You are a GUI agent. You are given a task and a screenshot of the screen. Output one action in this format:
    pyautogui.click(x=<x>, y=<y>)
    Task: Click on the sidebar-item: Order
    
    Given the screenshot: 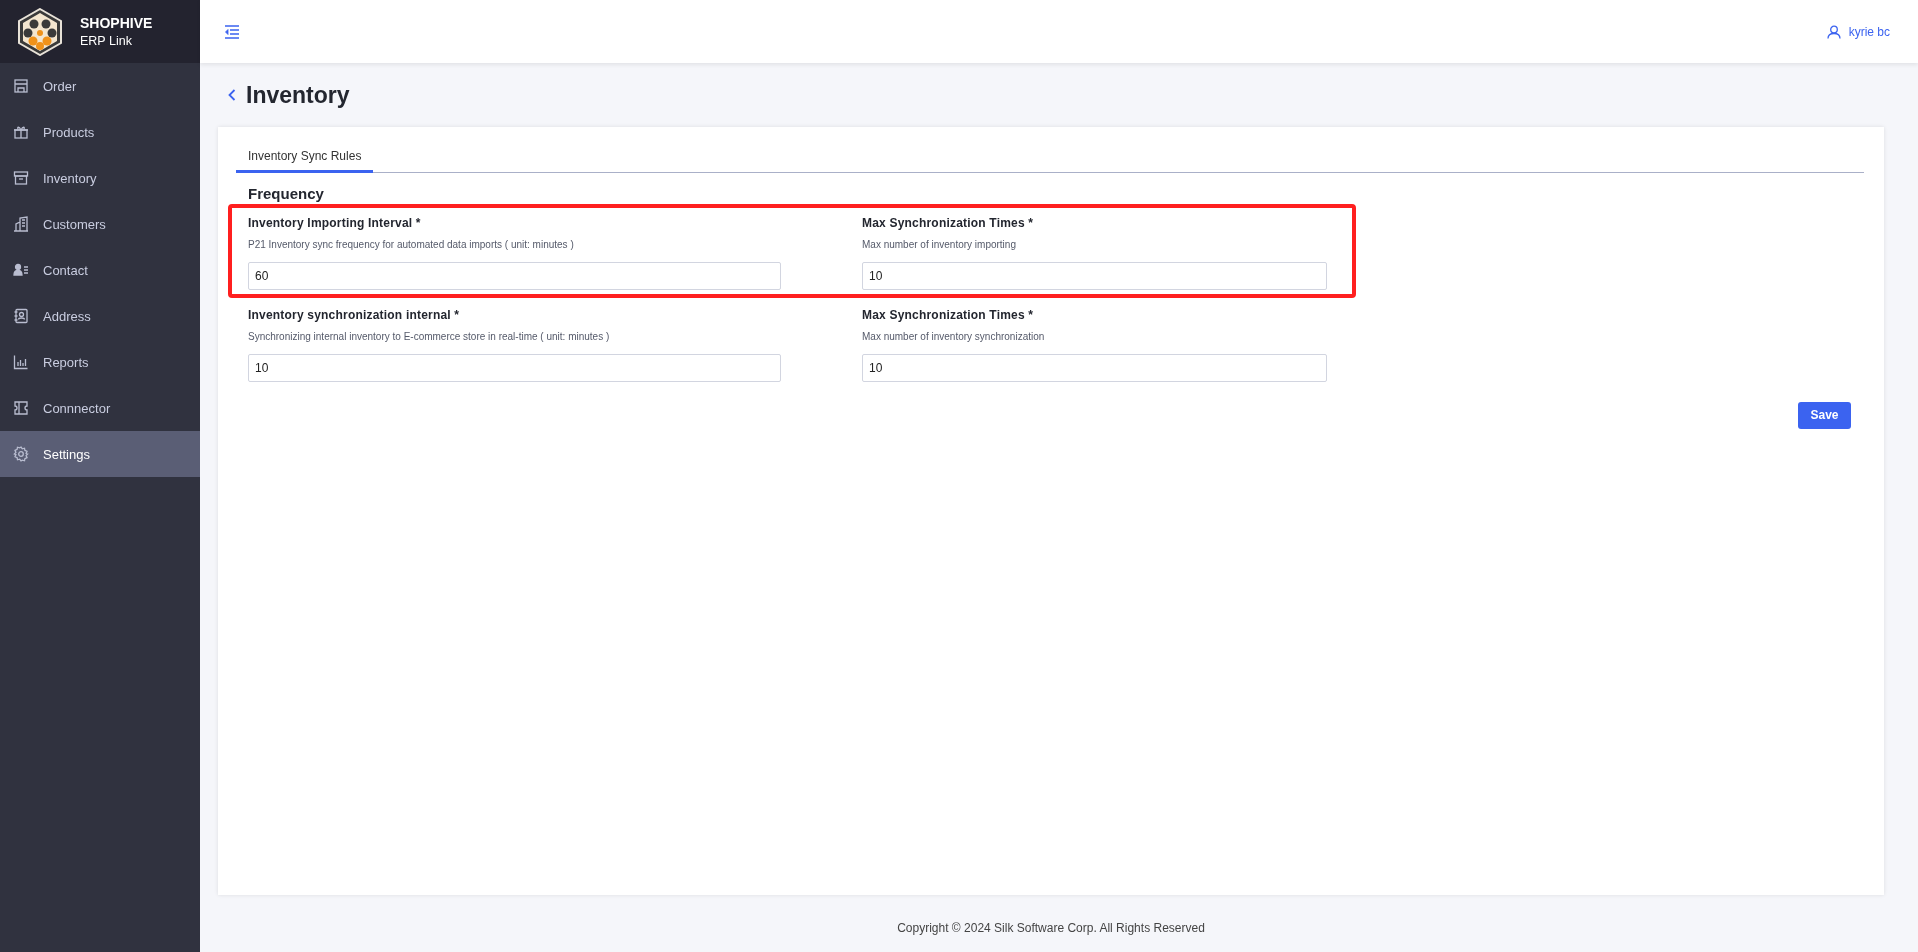 What is the action you would take?
    pyautogui.click(x=100, y=86)
    